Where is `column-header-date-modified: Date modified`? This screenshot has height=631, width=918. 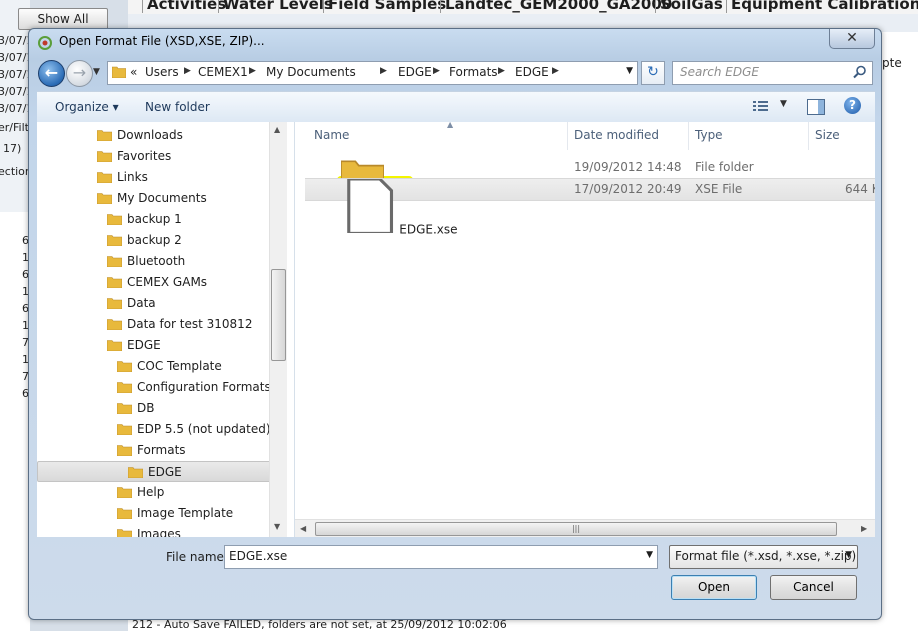
column-header-date-modified: Date modified is located at coordinates (616, 135).